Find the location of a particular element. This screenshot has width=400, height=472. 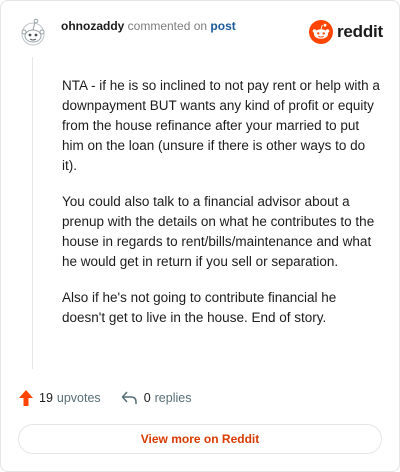

commented-on-text: commented on is located at coordinates (167, 26).